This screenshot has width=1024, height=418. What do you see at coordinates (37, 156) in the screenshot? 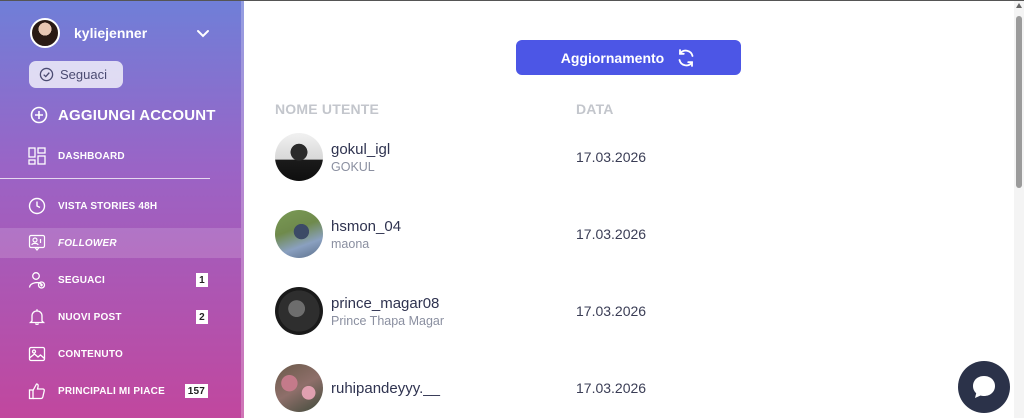
I see `dashboard-icon` at bounding box center [37, 156].